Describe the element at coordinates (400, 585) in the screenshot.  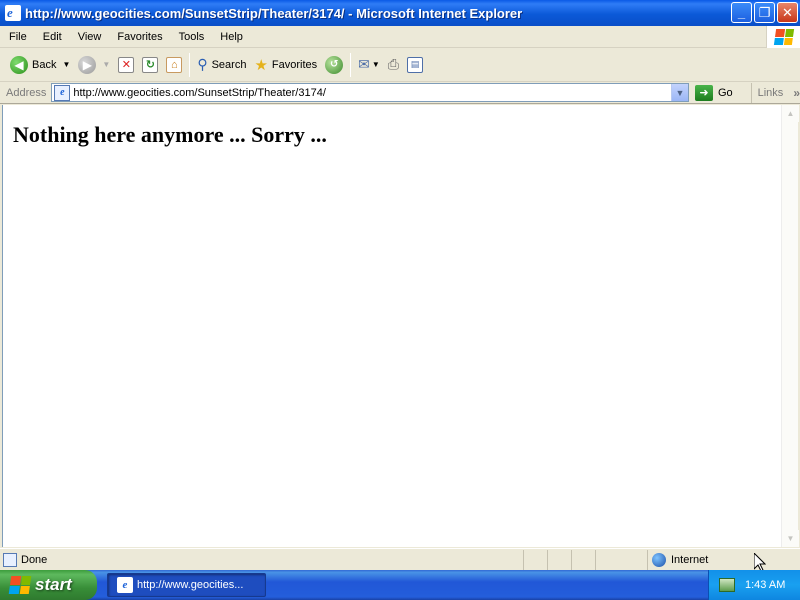
I see `taskbar: start e http://www.geocities... 1:43 AM` at that location.